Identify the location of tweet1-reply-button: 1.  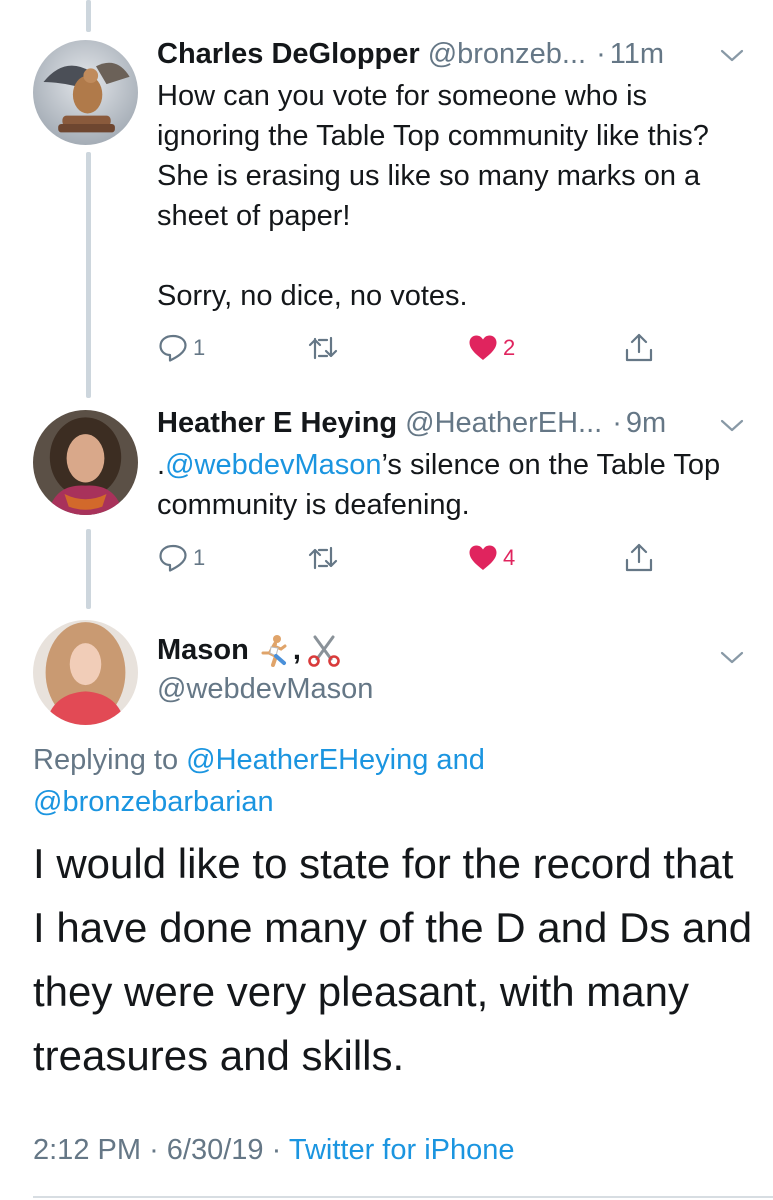
(181, 348).